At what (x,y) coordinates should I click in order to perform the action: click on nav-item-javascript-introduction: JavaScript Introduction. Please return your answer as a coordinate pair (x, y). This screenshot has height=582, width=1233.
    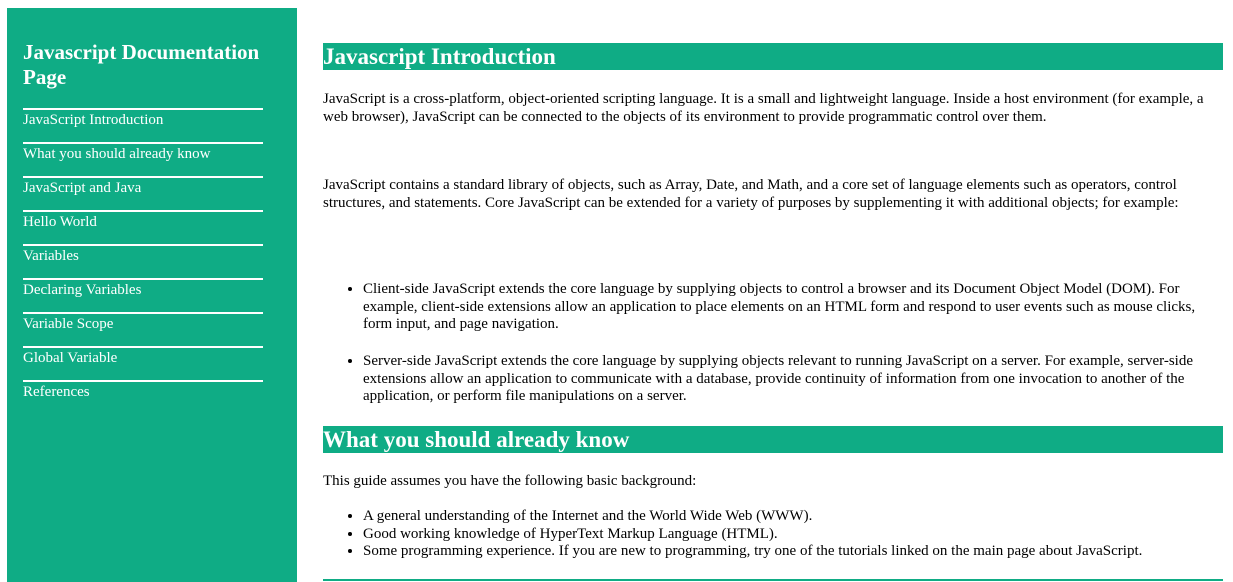
    Looking at the image, I should click on (143, 125).